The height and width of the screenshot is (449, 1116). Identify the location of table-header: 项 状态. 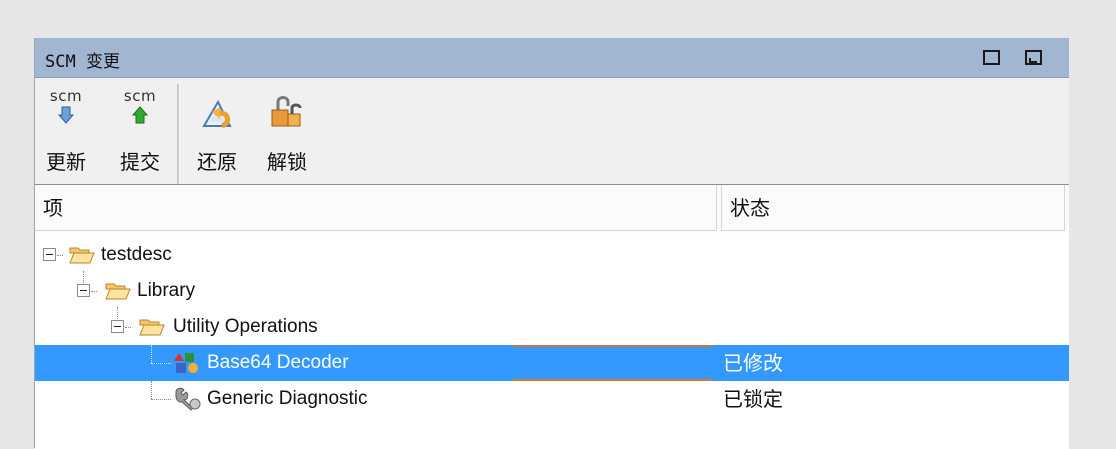
(552, 209).